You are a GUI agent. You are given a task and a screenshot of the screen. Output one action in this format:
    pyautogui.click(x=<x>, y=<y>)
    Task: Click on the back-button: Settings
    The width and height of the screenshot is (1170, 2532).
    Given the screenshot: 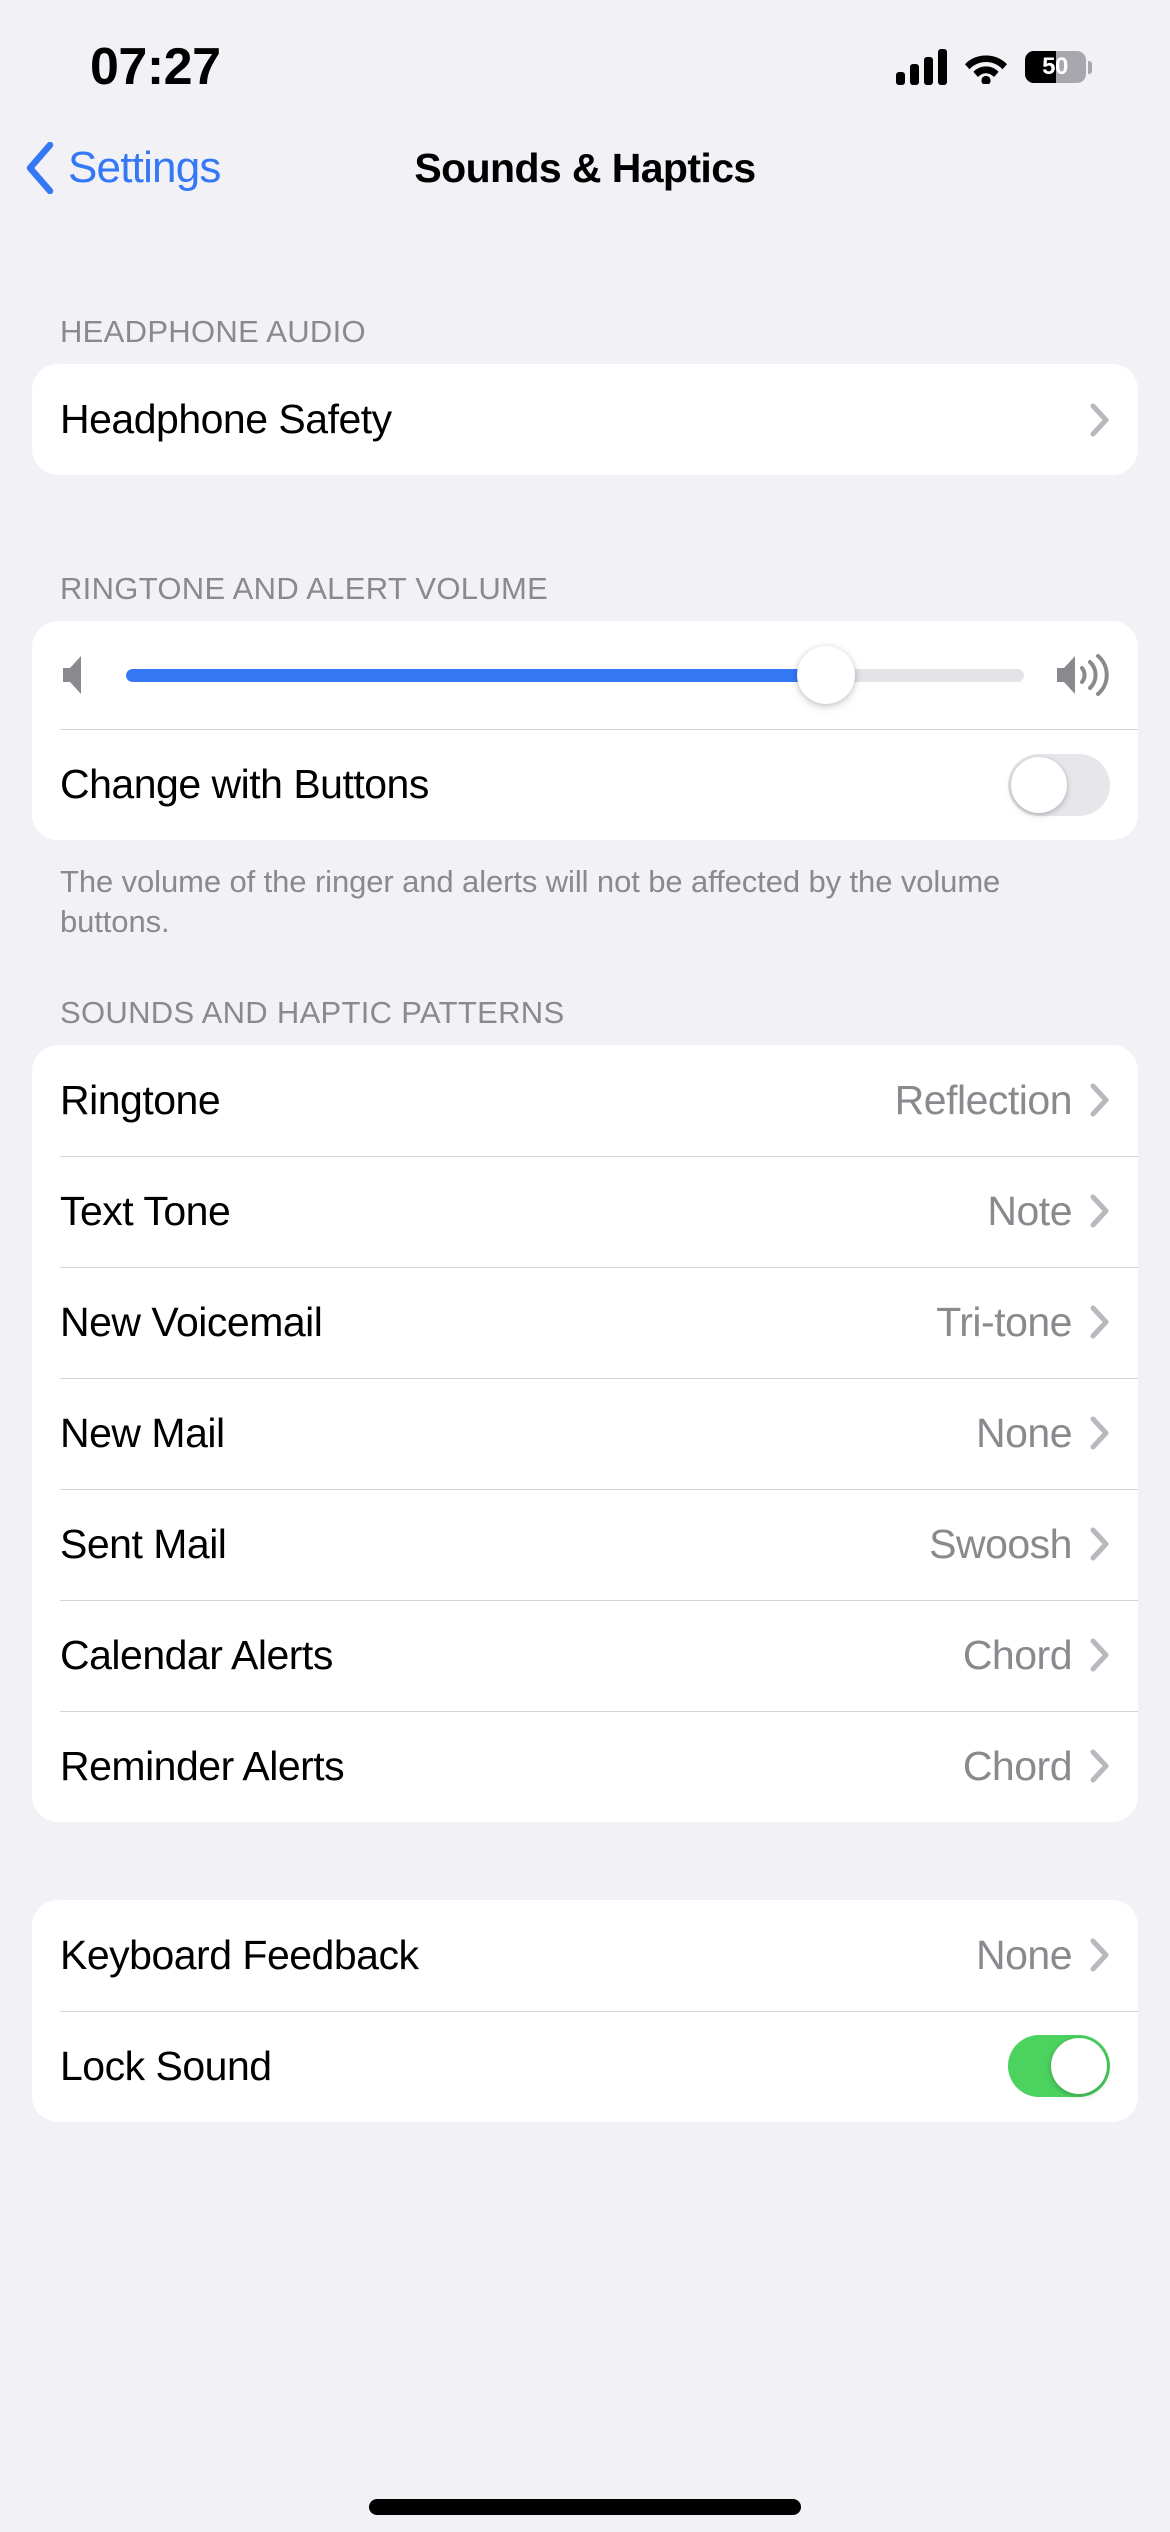 What is the action you would take?
    pyautogui.click(x=122, y=168)
    